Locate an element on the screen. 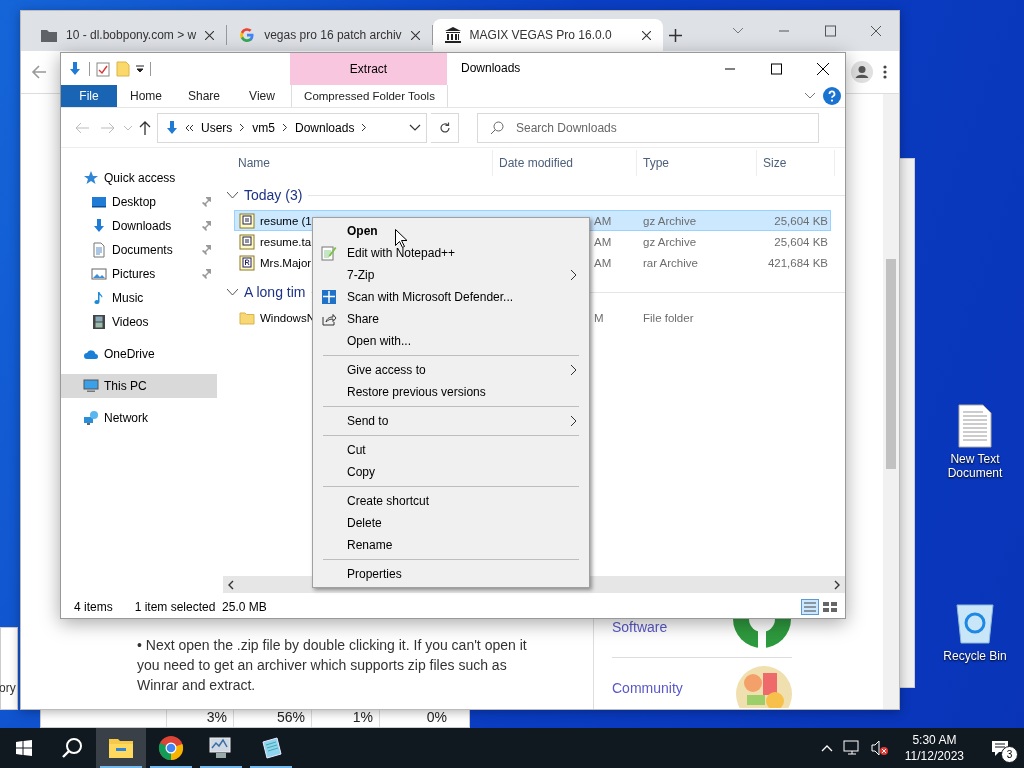 The image size is (1024, 768). article-paragraph: • Next open the .zip file by double clicking it. If you can't open it you need to get an archiver which supports zip files such as Winrar and extract. is located at coordinates (332, 665).